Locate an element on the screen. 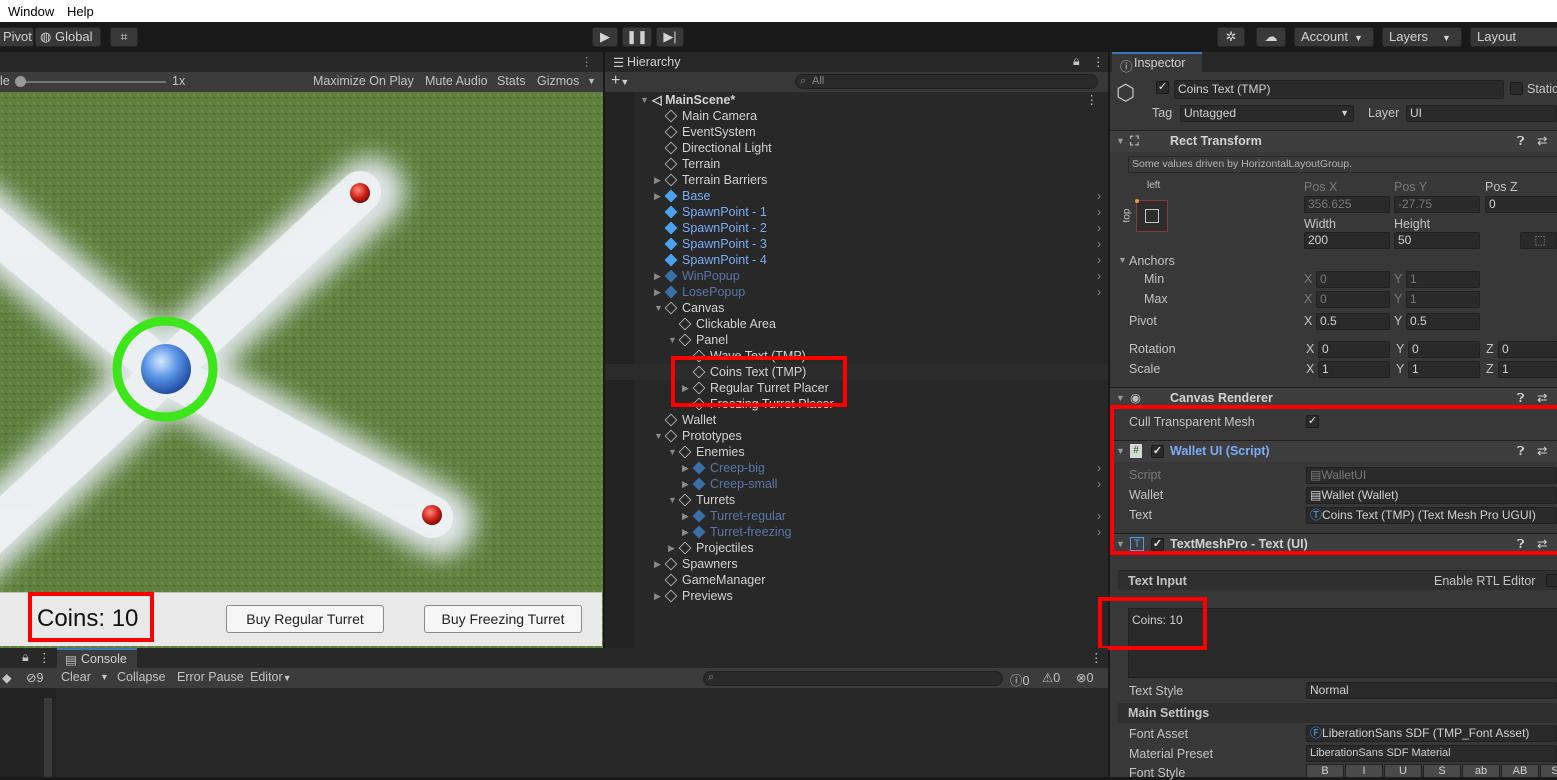 The width and height of the screenshot is (1557, 780). play-button: ▶ is located at coordinates (605, 37).